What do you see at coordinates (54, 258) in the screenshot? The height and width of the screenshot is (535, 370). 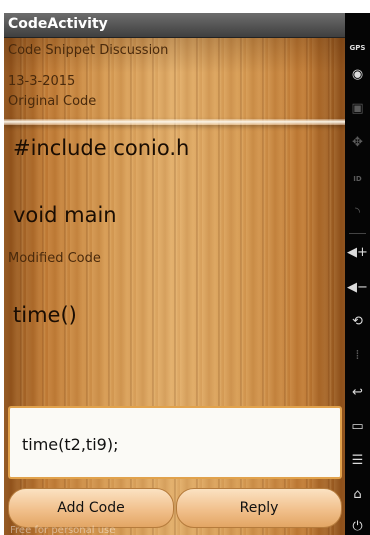 I see `modified-code-label: Modified Code` at bounding box center [54, 258].